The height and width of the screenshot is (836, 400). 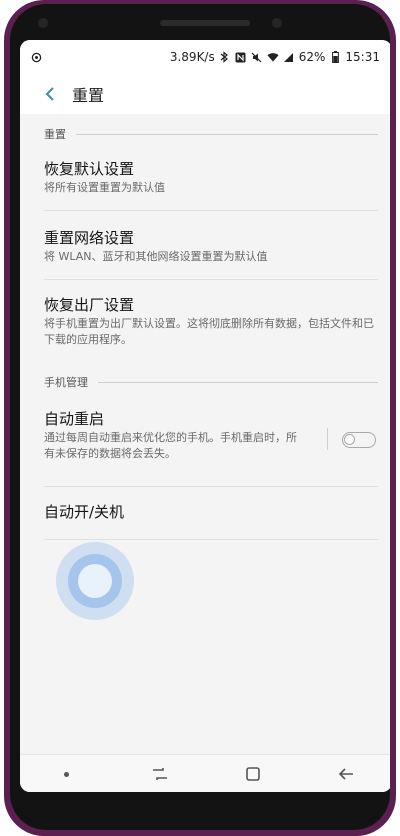 What do you see at coordinates (241, 57) in the screenshot?
I see `nfc-icon` at bounding box center [241, 57].